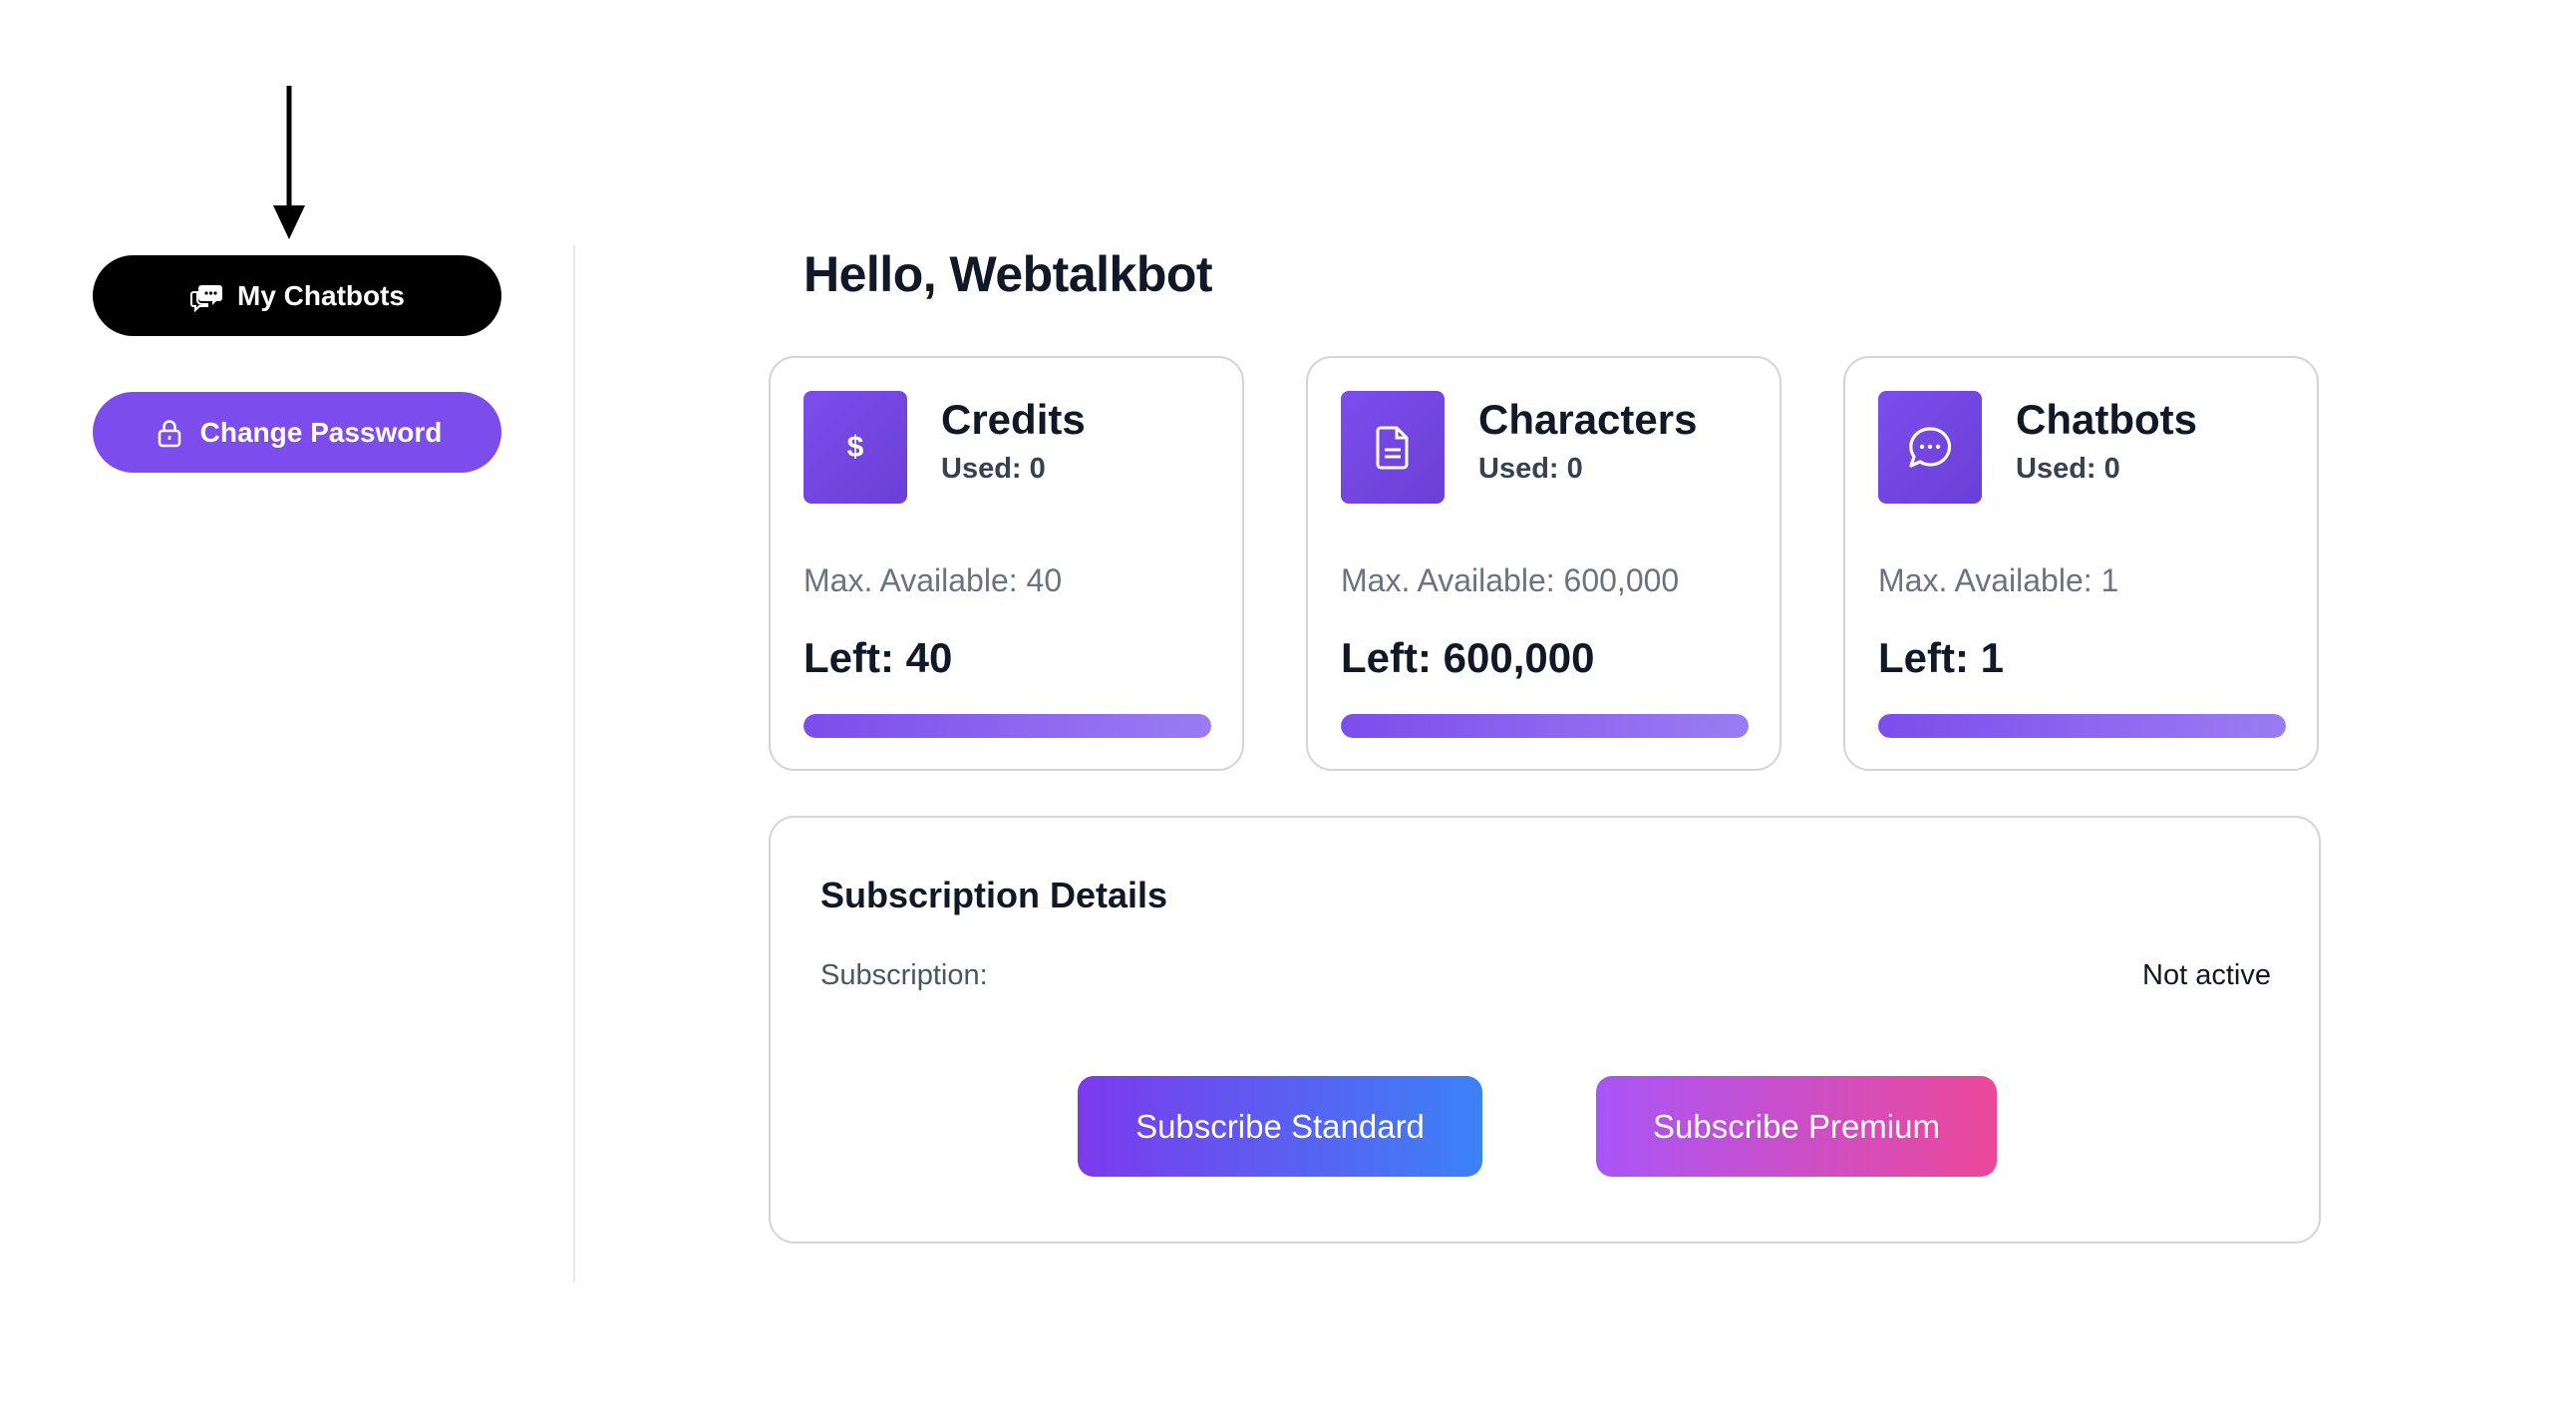  What do you see at coordinates (1013, 420) in the screenshot?
I see `card-title: Credits` at bounding box center [1013, 420].